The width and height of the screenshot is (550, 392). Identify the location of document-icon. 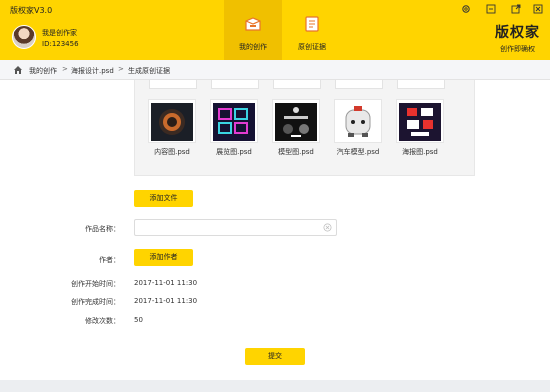
(312, 24).